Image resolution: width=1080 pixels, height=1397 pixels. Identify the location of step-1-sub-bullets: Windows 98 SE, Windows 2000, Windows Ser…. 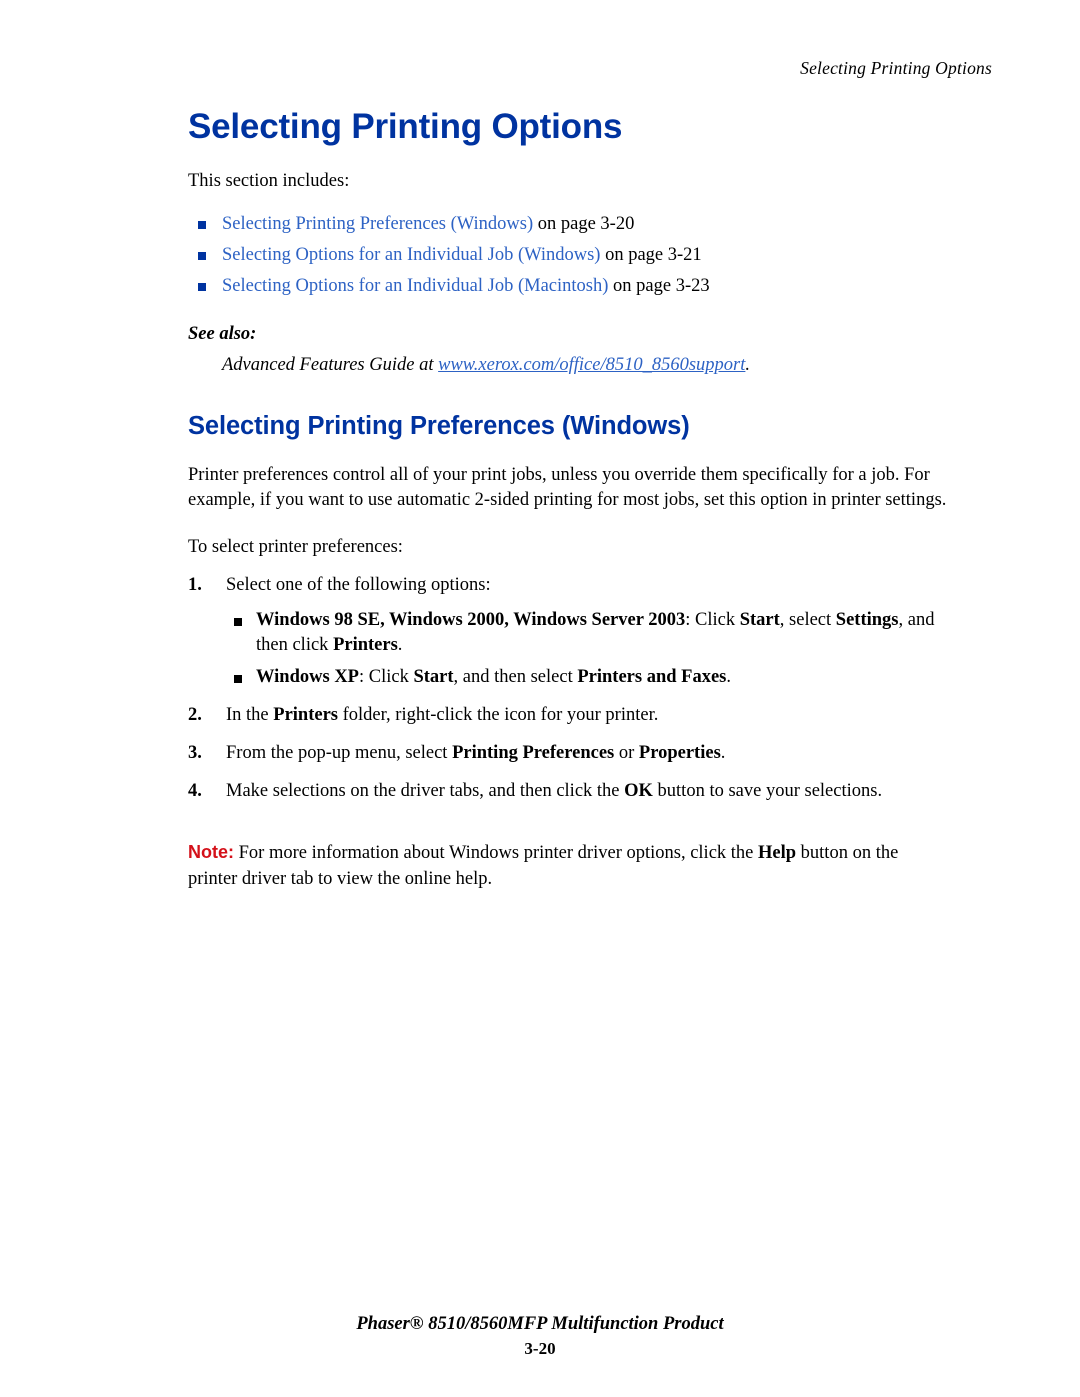
(588, 649).